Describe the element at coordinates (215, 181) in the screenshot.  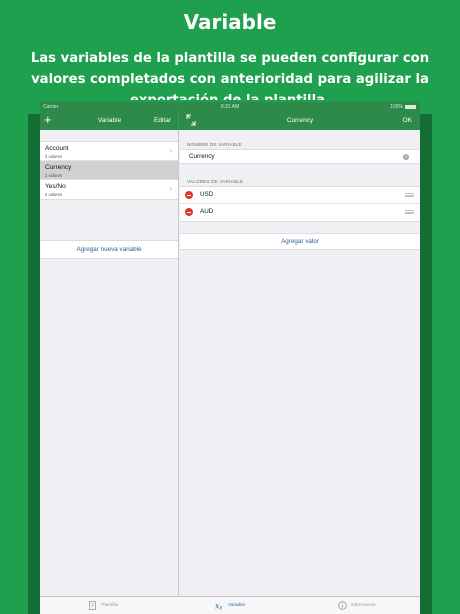
I see `values-section-label: VALORES DE VARIABLE` at that location.